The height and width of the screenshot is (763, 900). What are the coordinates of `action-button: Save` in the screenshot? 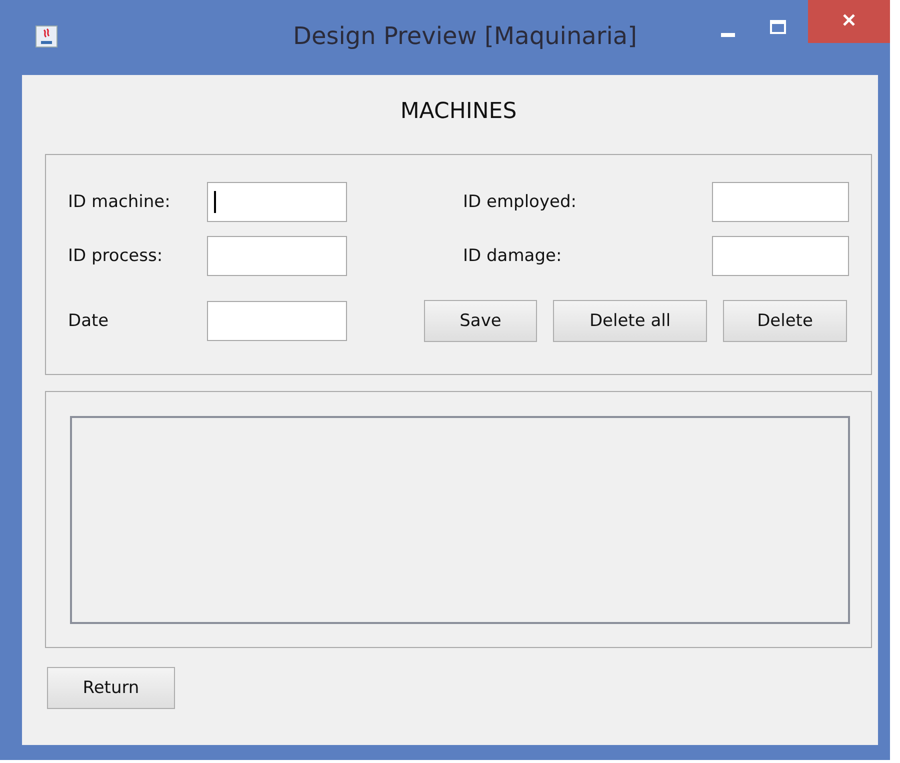 It's located at (480, 321).